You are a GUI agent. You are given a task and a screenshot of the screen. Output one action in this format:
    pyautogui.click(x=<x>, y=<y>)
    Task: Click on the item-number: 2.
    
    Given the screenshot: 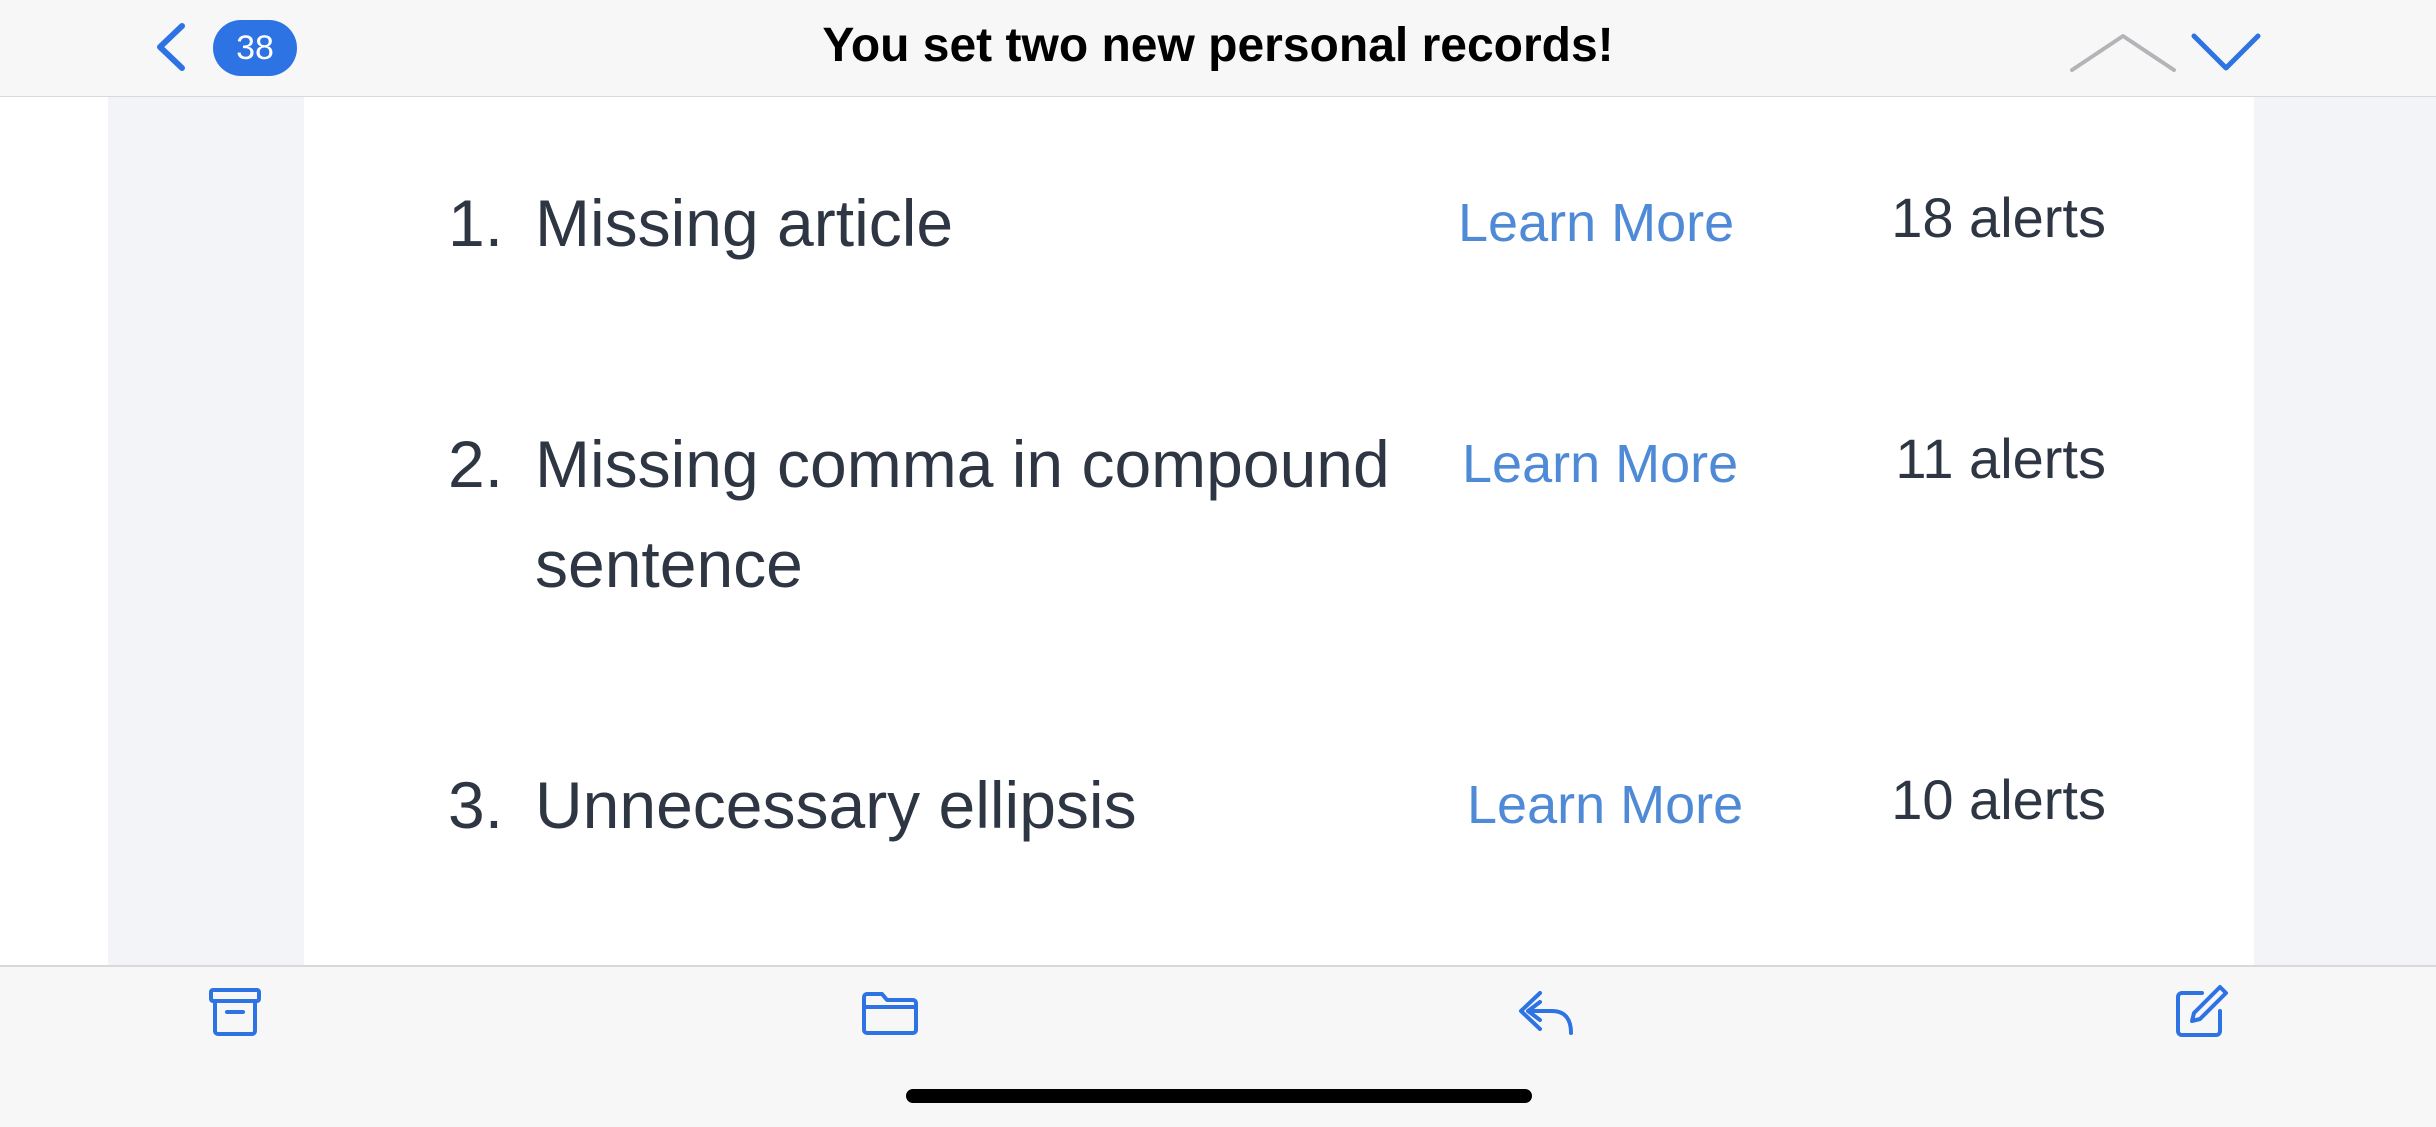 What is the action you would take?
    pyautogui.click(x=476, y=464)
    